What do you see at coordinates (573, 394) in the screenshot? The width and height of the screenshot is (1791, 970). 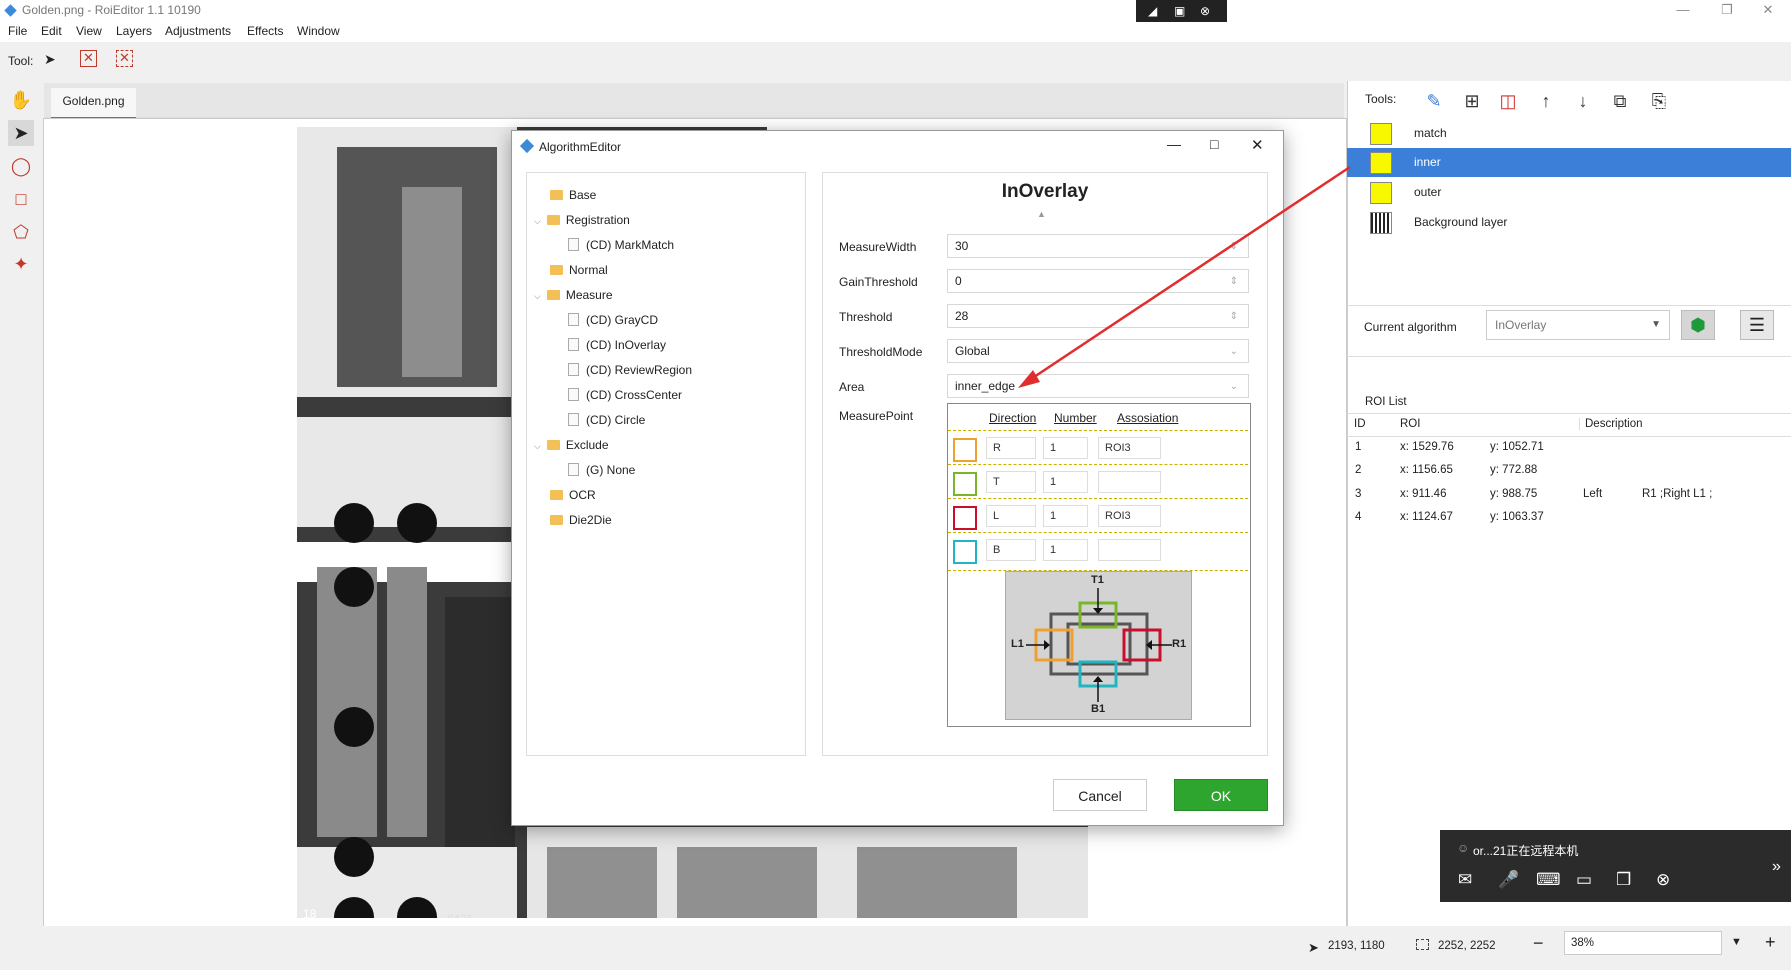 I see `document-icon` at bounding box center [573, 394].